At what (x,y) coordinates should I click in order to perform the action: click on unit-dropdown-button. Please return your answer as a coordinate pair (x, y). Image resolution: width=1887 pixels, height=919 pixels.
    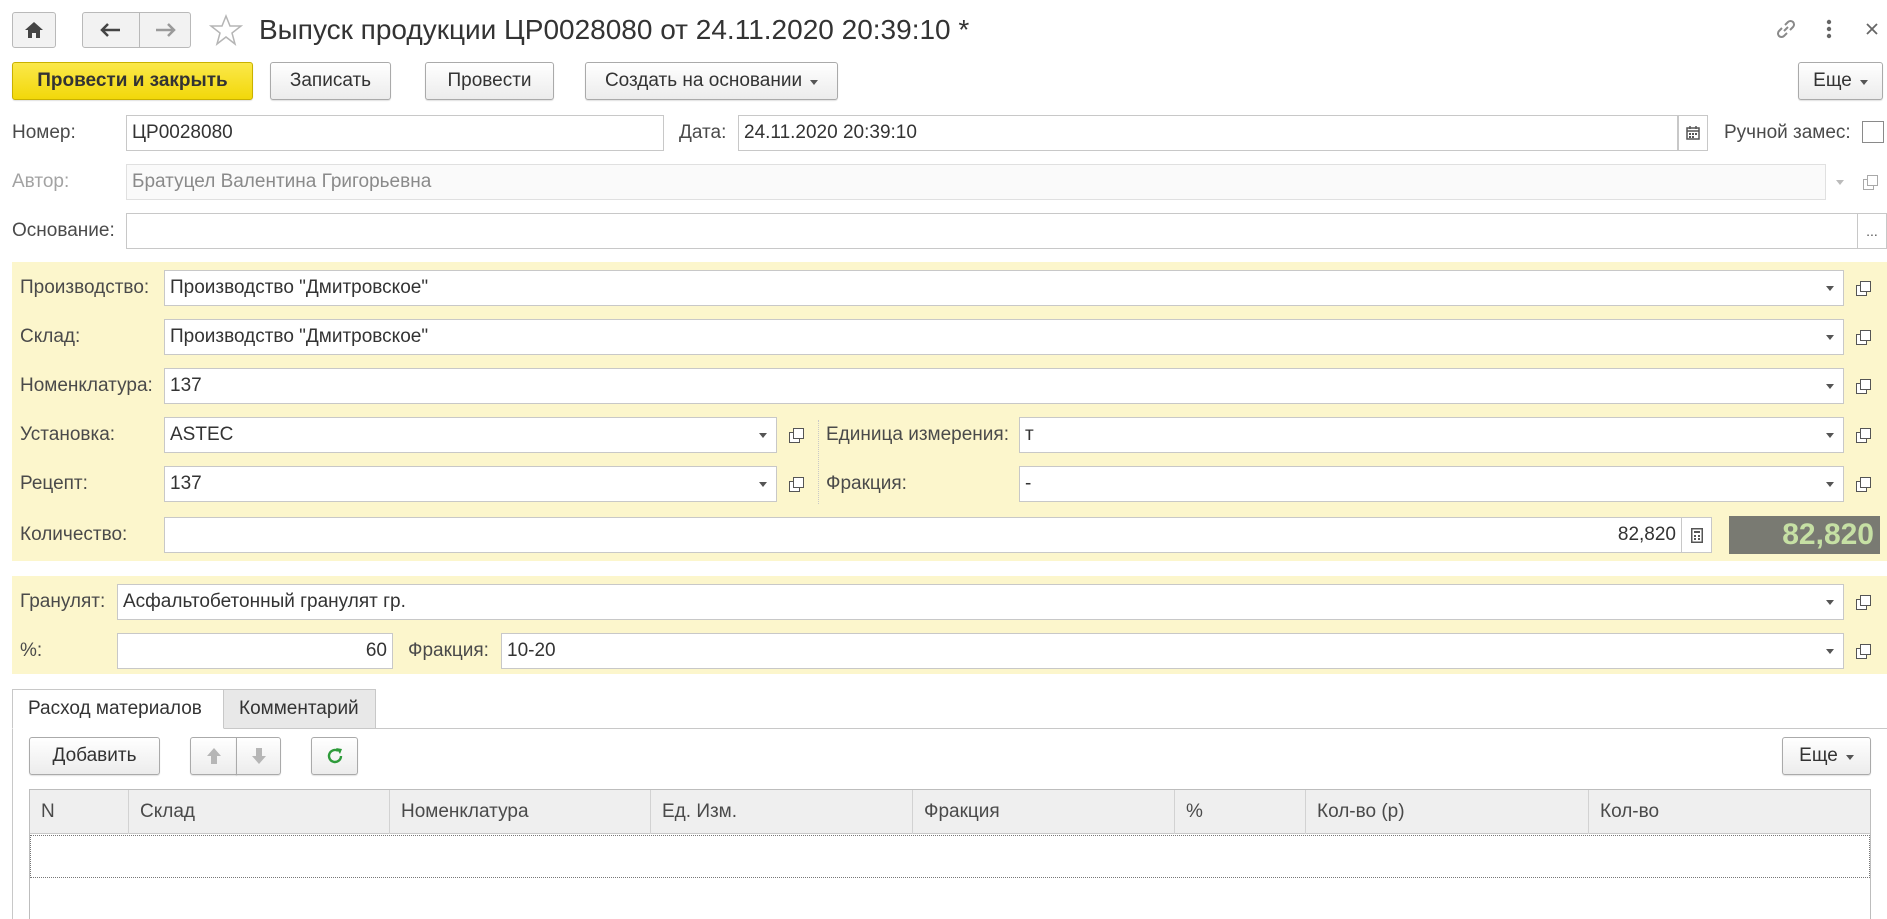
    Looking at the image, I should click on (1830, 435).